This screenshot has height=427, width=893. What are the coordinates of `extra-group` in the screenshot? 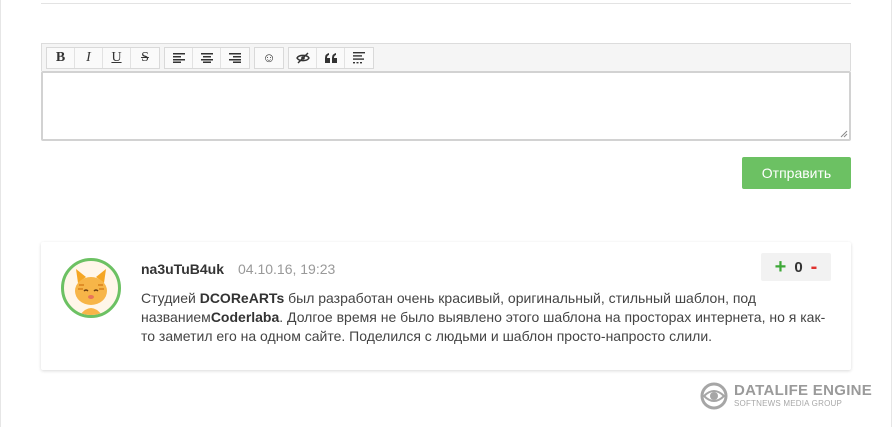 It's located at (331, 57).